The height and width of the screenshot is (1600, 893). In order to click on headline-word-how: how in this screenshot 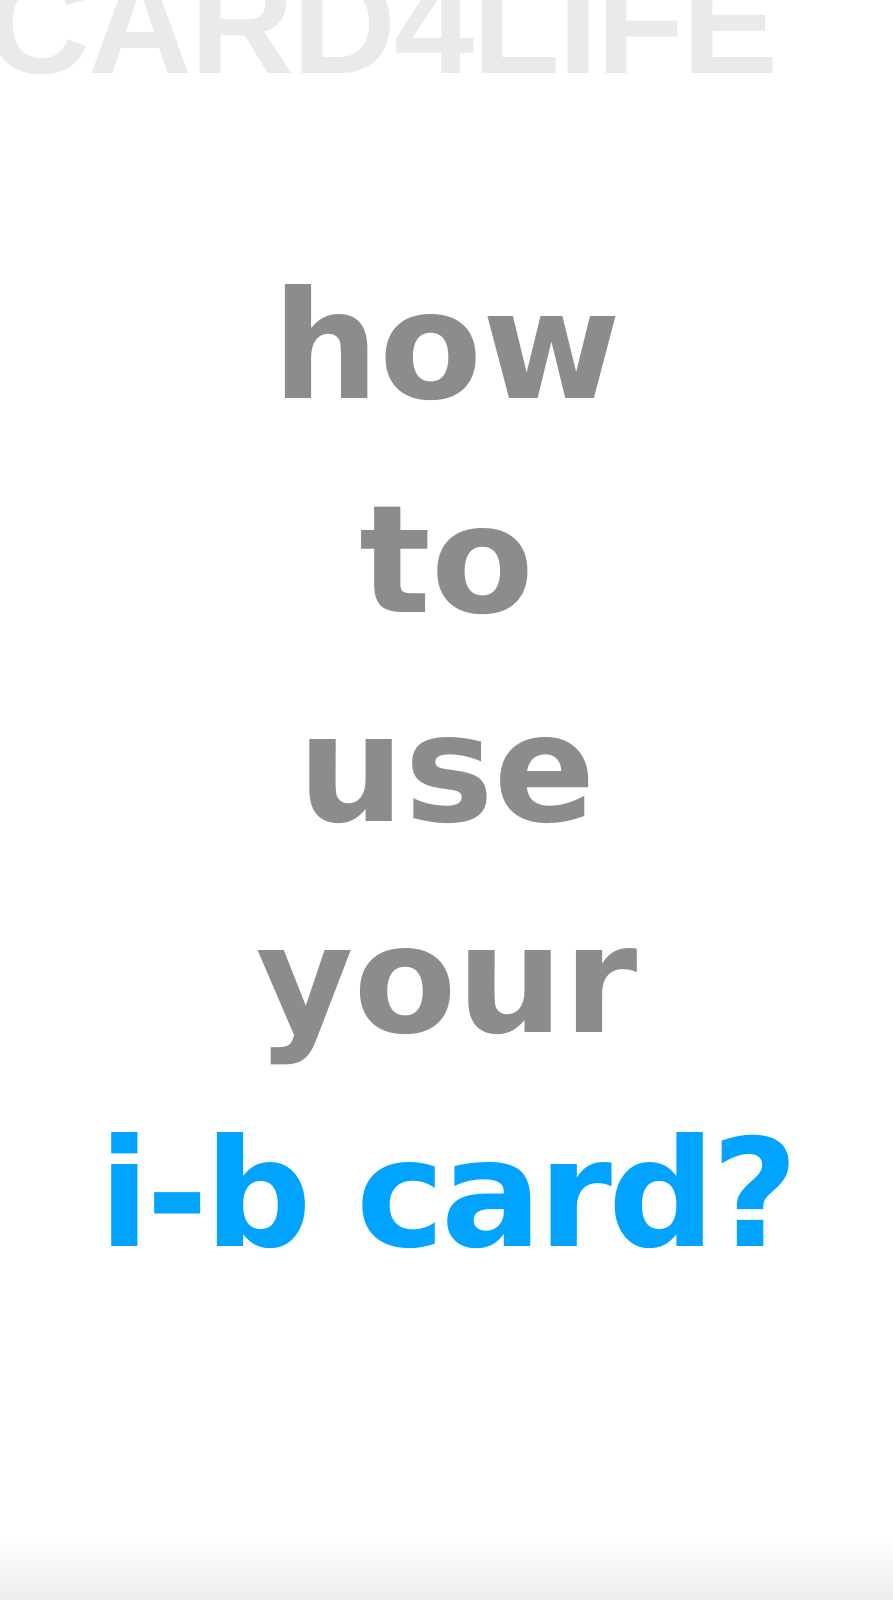, I will do `click(446, 347)`.